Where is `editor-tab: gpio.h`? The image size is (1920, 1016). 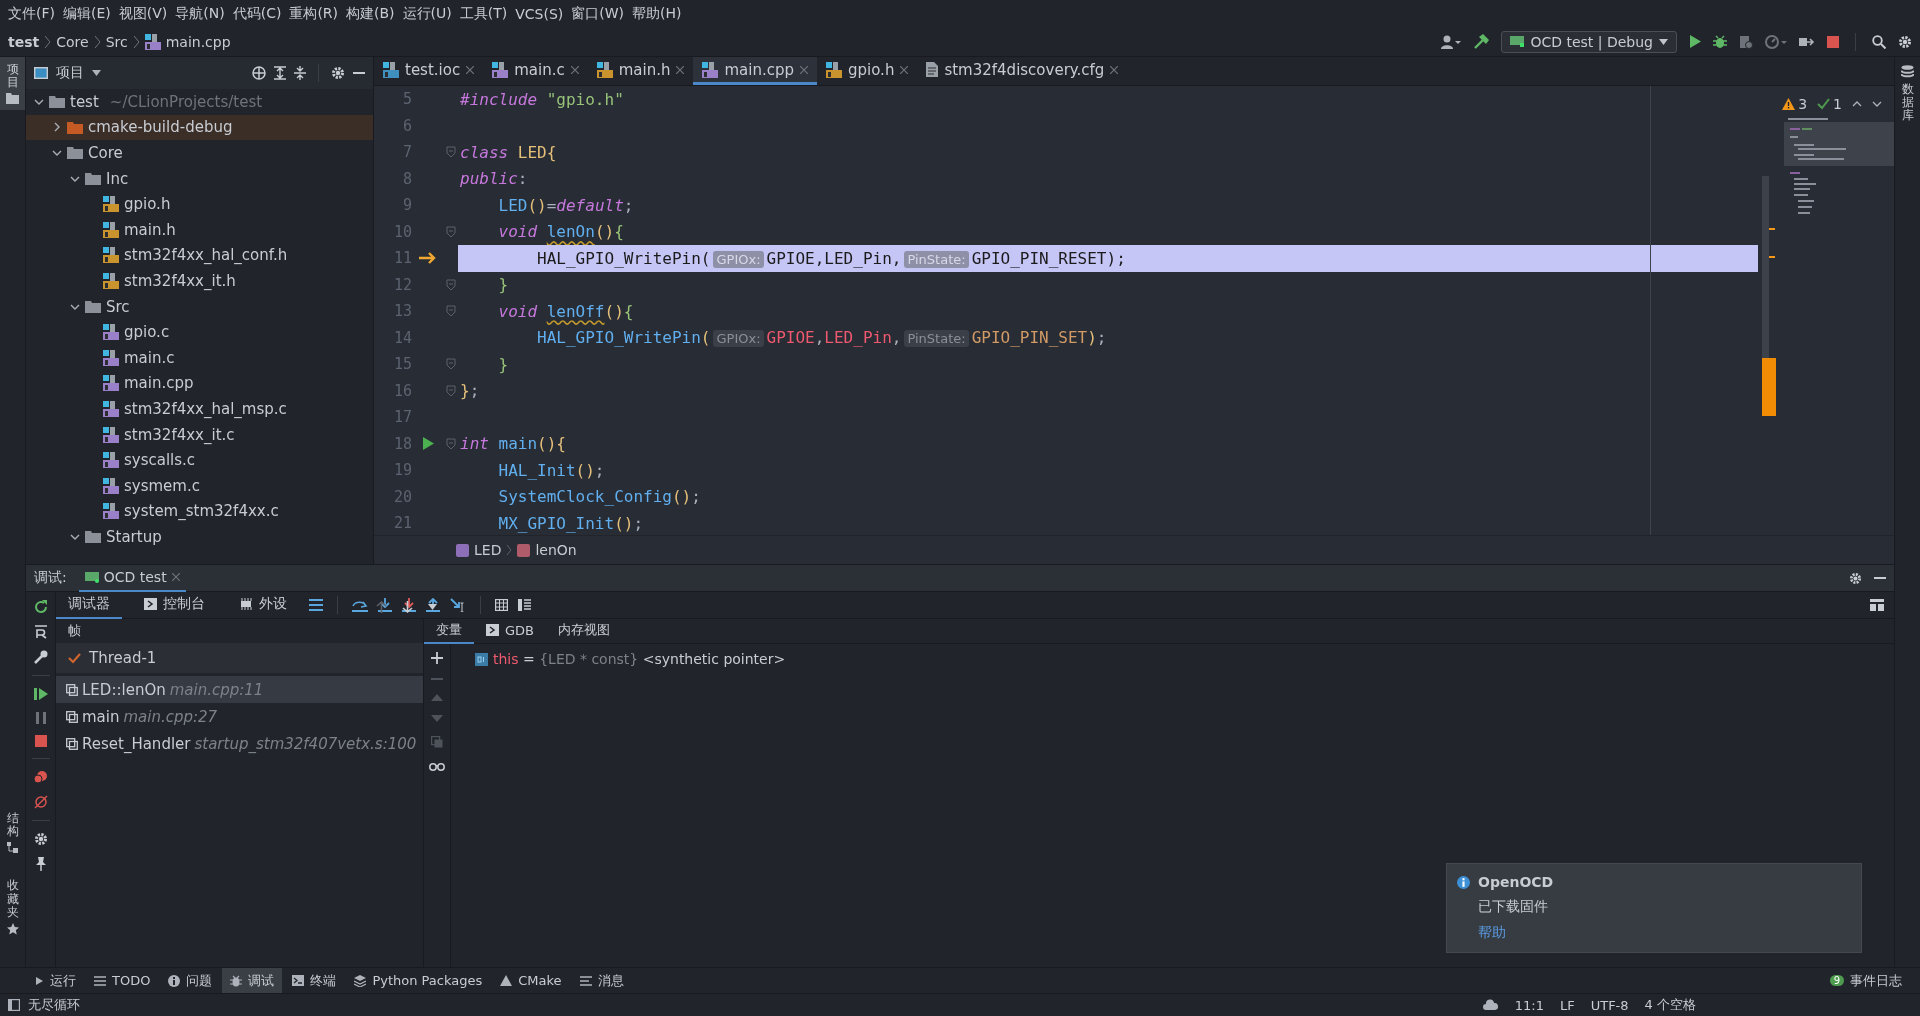 editor-tab: gpio.h is located at coordinates (867, 71).